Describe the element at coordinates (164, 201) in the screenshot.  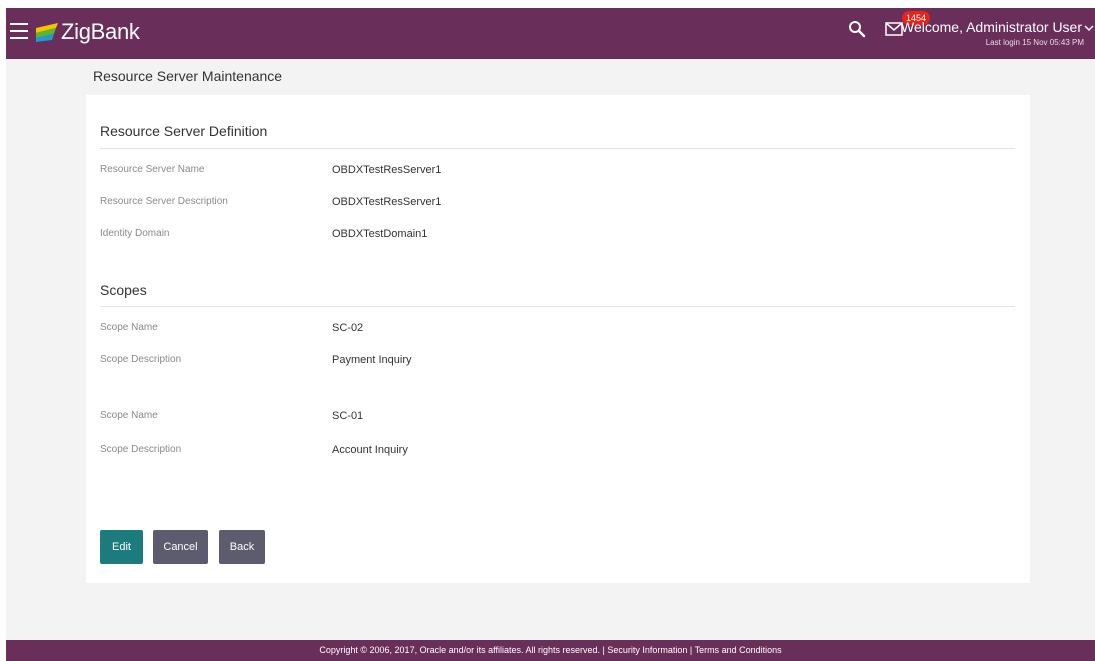
I see `field-label-server-description: Resource Server Description` at that location.